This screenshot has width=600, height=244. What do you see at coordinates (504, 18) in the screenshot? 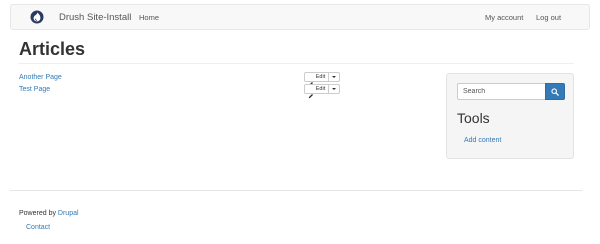
I see `nav-my-account-link: My account` at bounding box center [504, 18].